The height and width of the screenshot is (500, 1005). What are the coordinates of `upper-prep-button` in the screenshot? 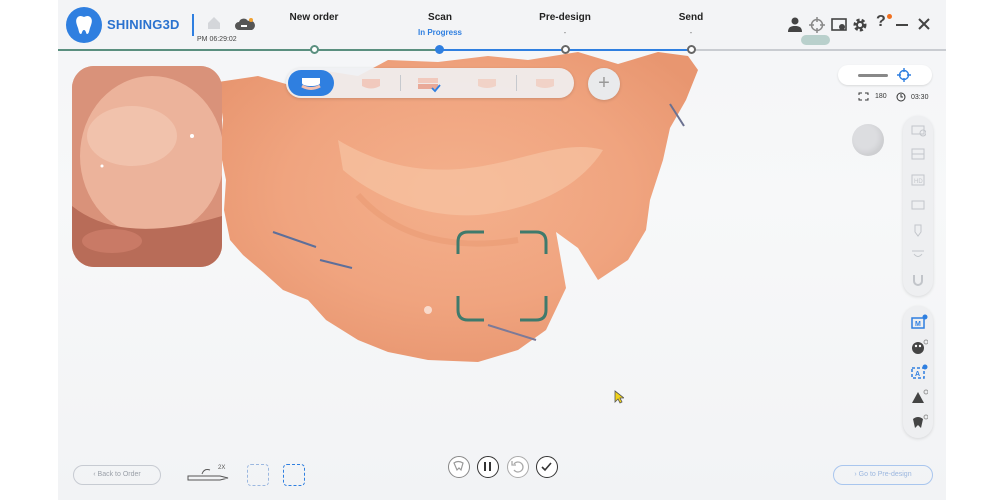 It's located at (487, 83).